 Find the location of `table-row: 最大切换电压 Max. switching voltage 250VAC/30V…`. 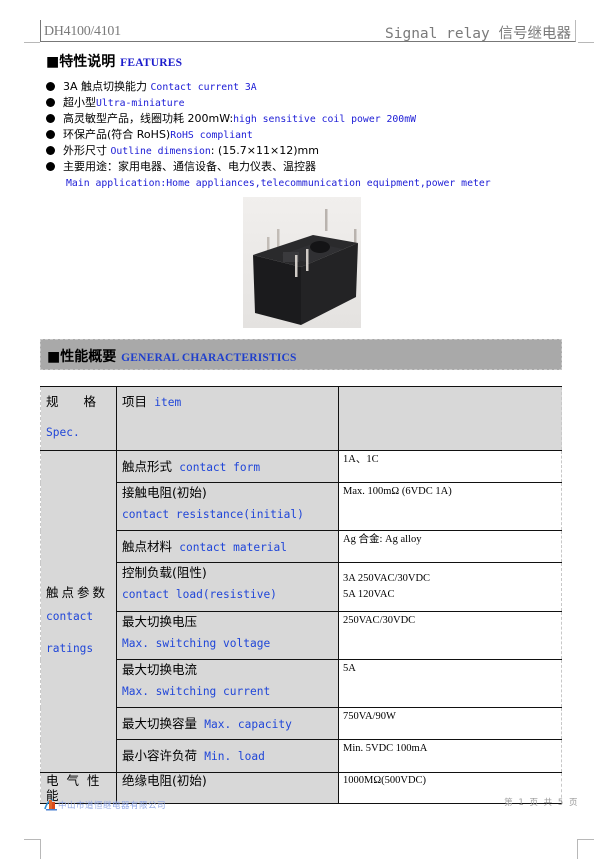

table-row: 最大切换电压 Max. switching voltage 250VAC/30V… is located at coordinates (301, 635).